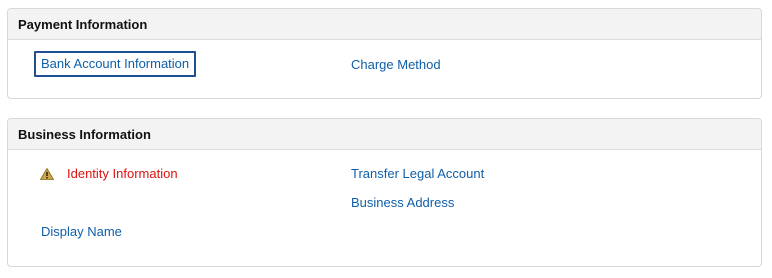 The height and width of the screenshot is (278, 772). Describe the element at coordinates (81, 232) in the screenshot. I see `display-name-link: Display Name` at that location.